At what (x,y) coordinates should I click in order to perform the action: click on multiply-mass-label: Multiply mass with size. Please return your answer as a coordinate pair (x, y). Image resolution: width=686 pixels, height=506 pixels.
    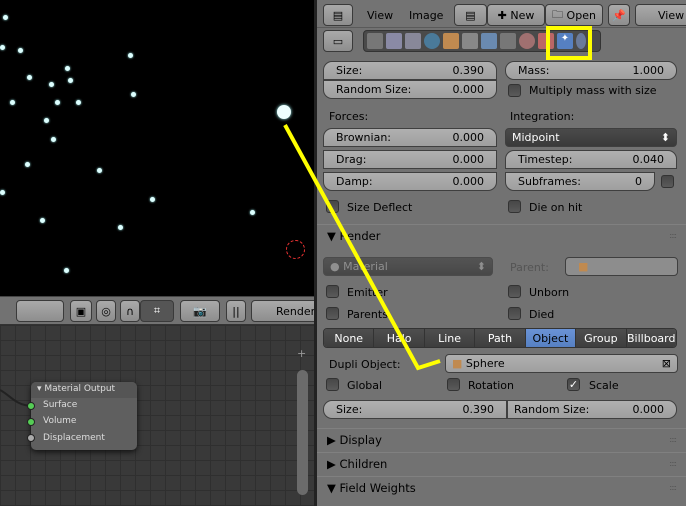
    Looking at the image, I should click on (593, 90).